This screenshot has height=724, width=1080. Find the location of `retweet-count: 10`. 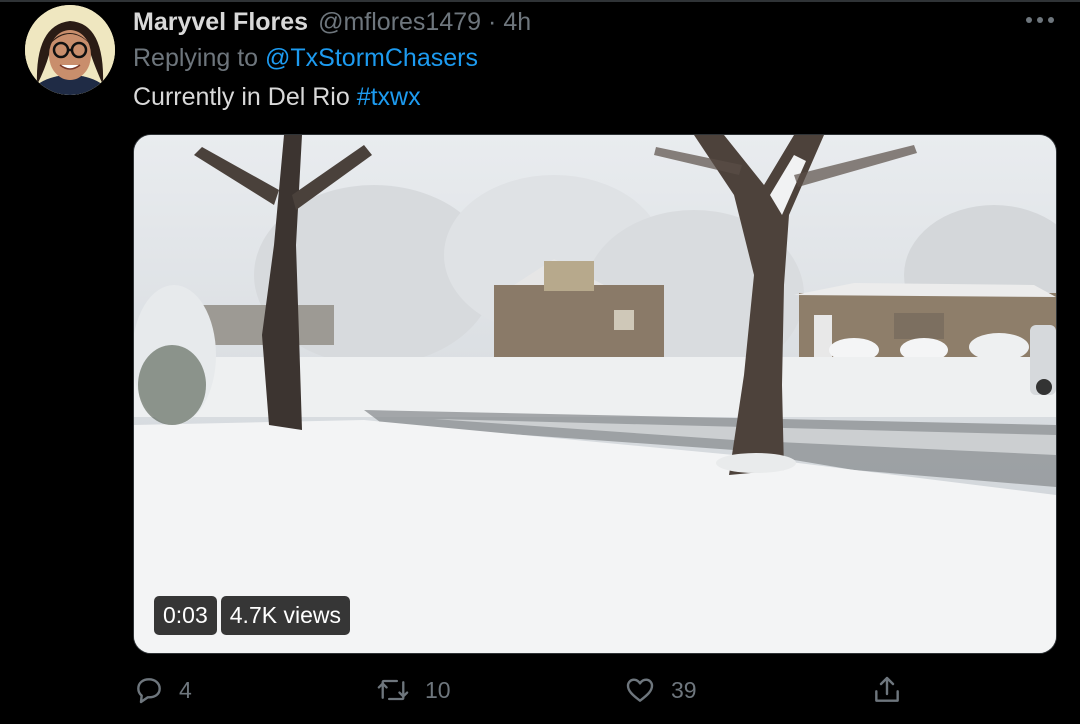

retweet-count: 10 is located at coordinates (438, 689).